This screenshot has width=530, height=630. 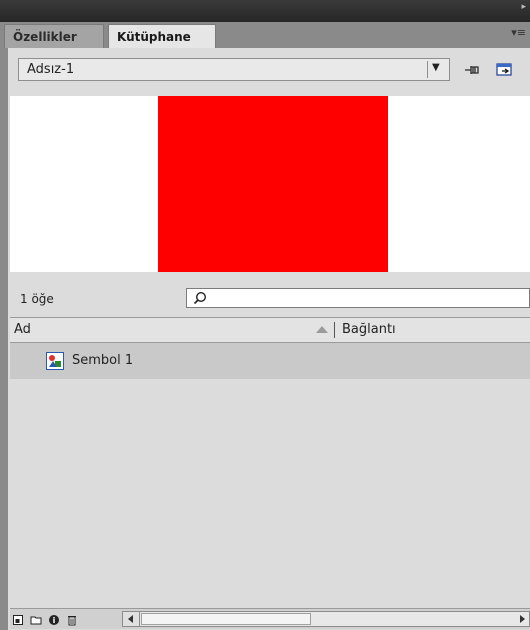 What do you see at coordinates (54, 36) in the screenshot?
I see `tab-properties: Özellikler` at bounding box center [54, 36].